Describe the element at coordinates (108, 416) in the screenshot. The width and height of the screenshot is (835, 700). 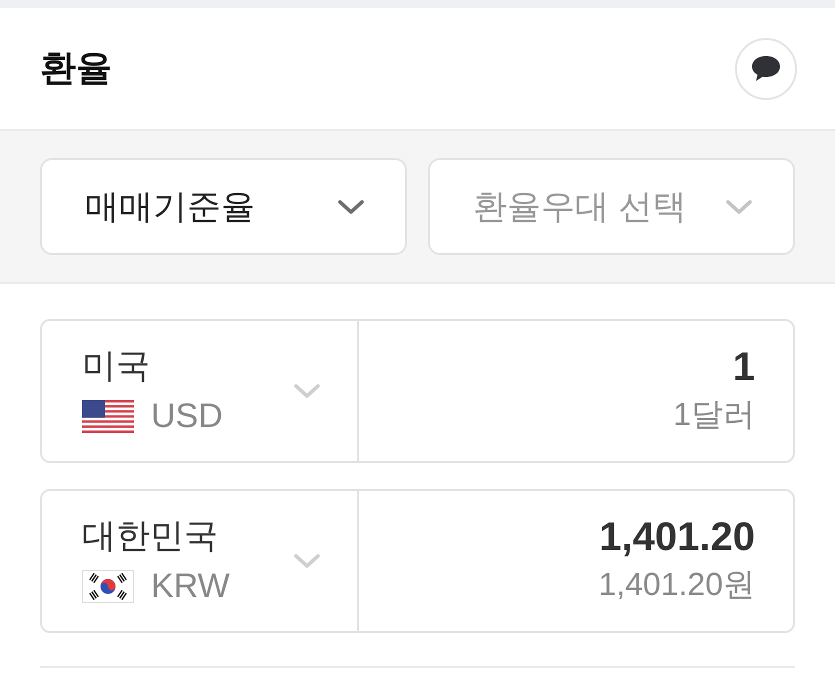
I see `us-flag-icon` at that location.